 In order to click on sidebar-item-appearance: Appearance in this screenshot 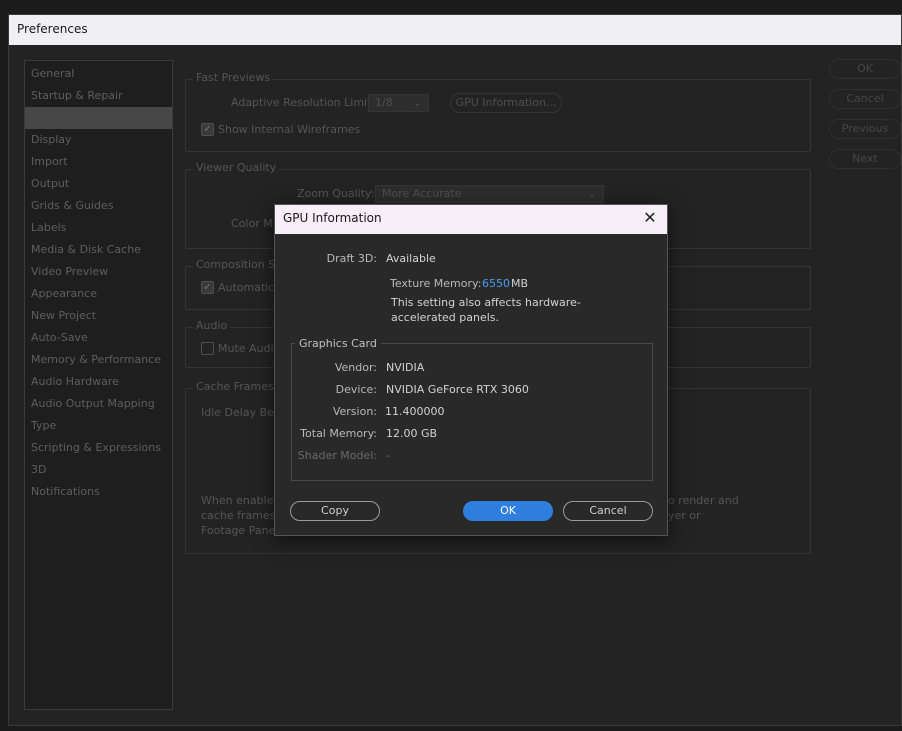, I will do `click(98, 294)`.